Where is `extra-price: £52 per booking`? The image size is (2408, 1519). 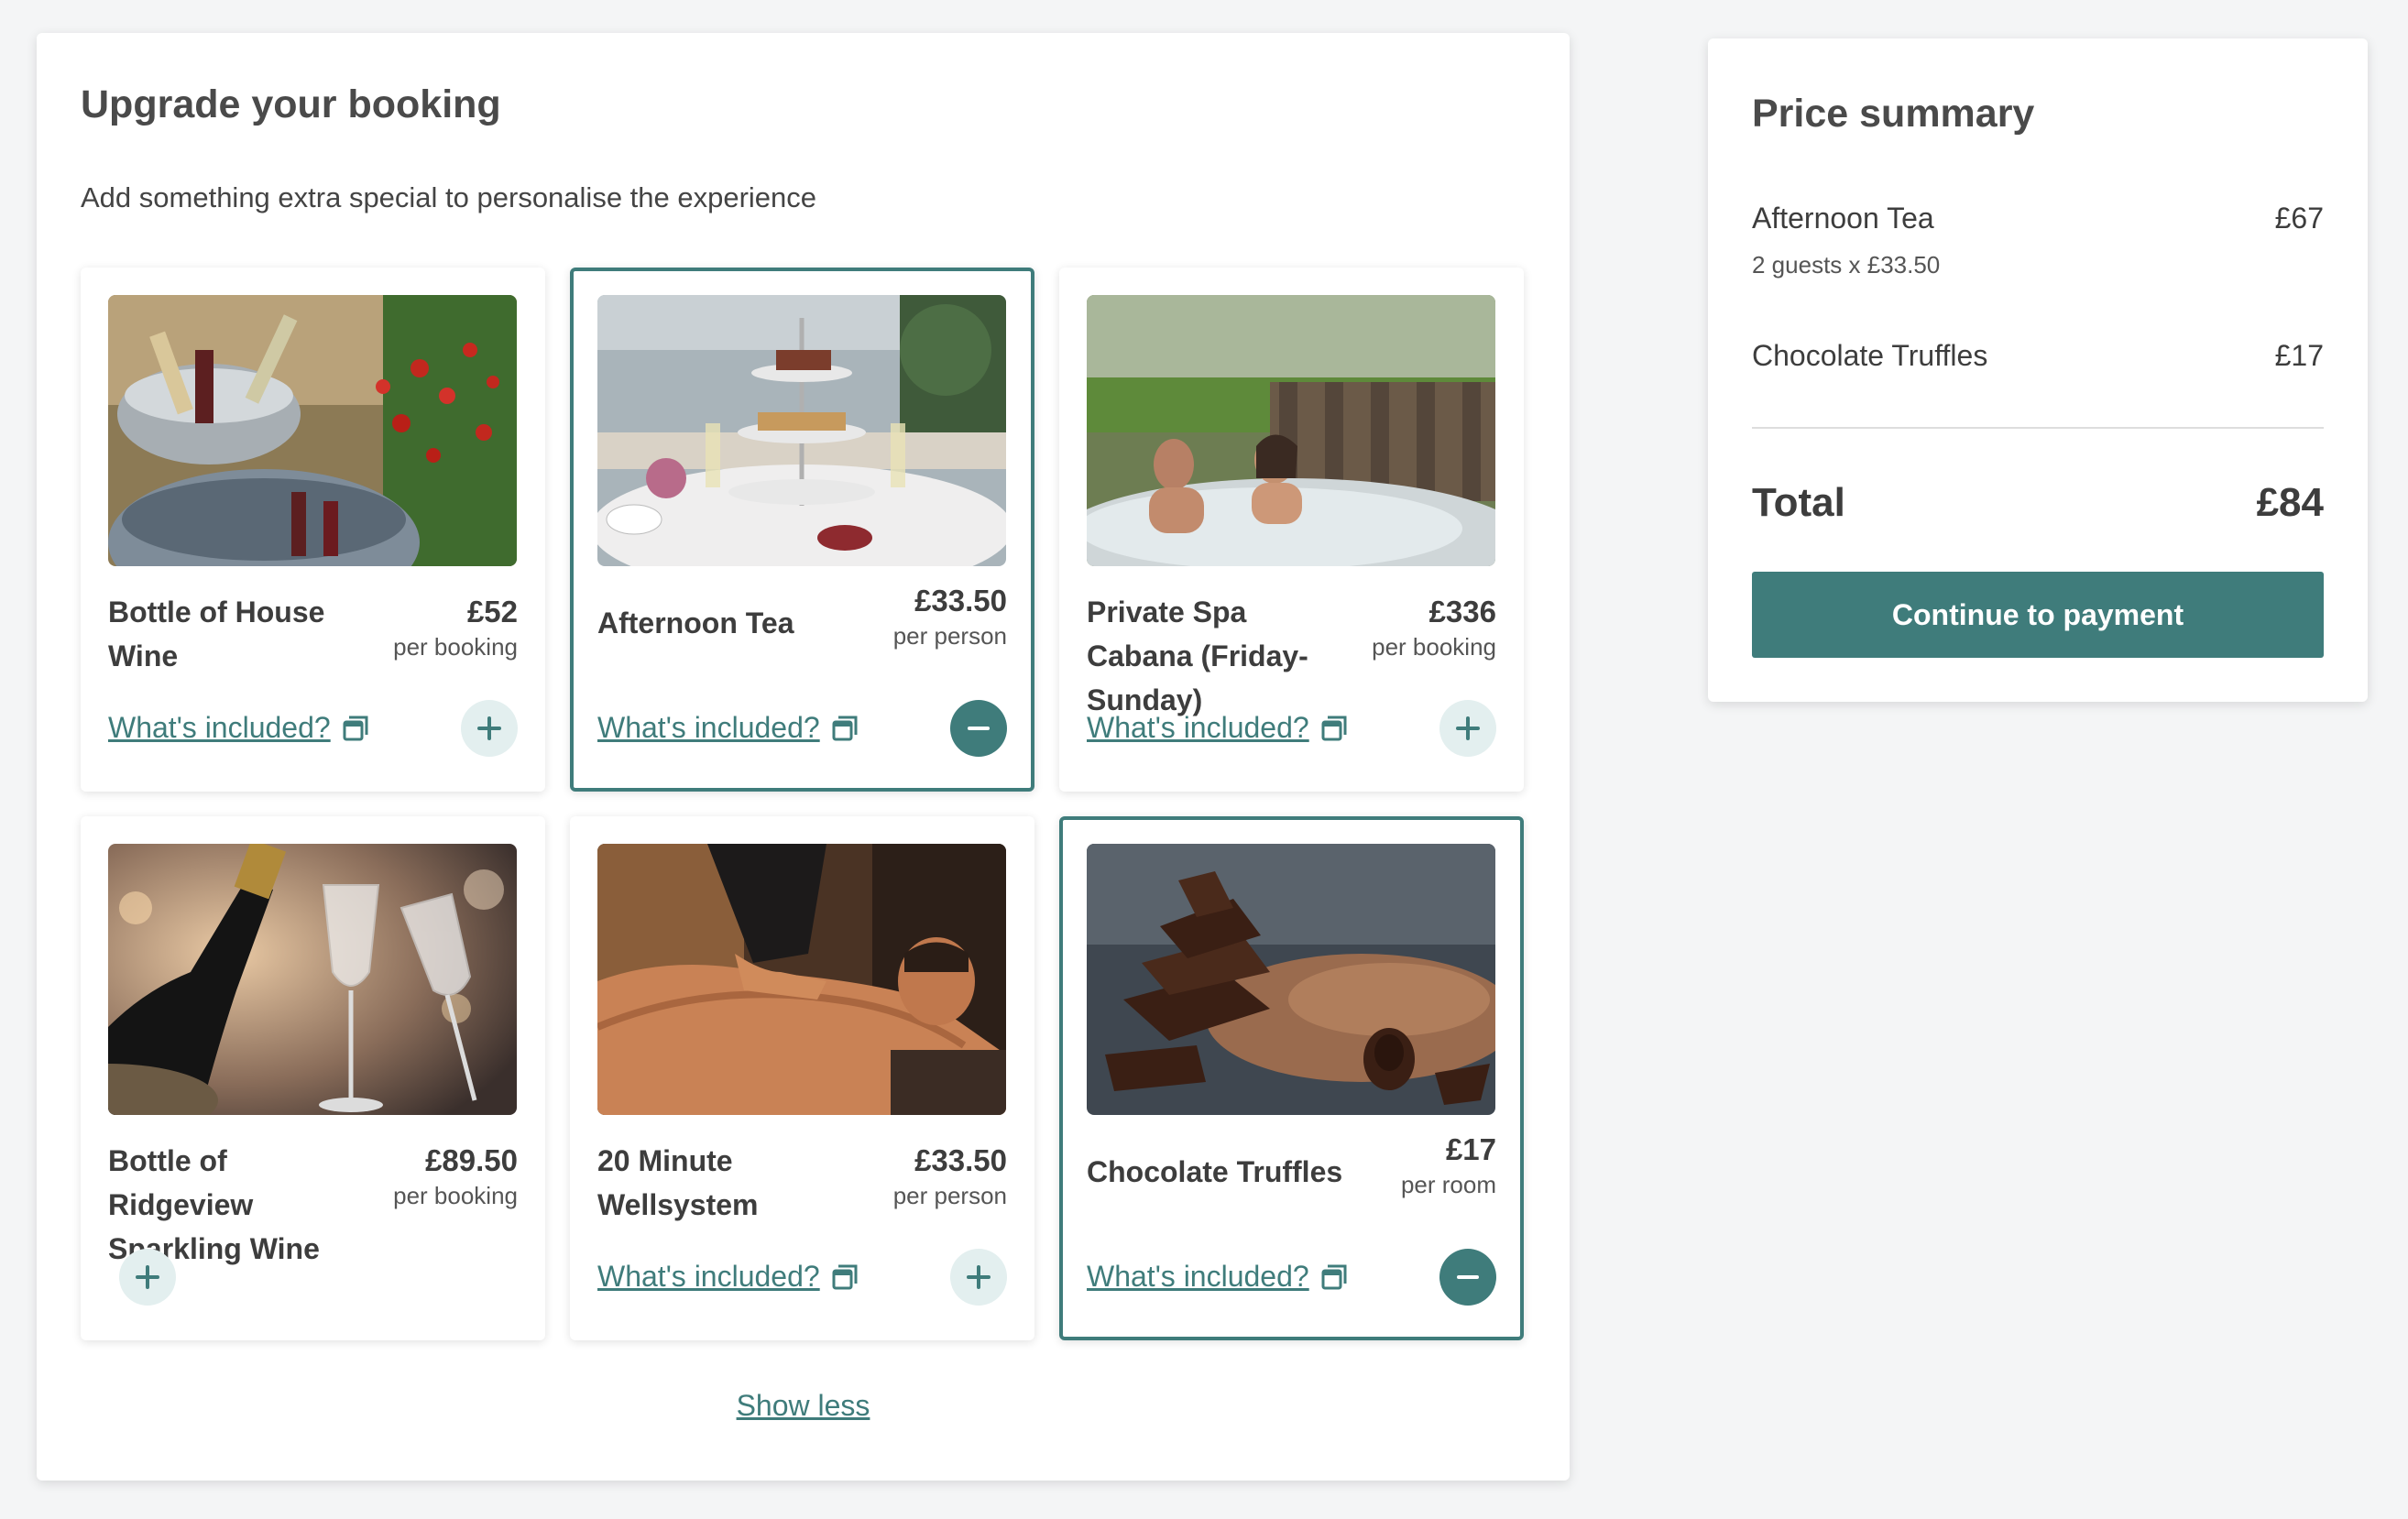 extra-price: £52 per booking is located at coordinates (455, 626).